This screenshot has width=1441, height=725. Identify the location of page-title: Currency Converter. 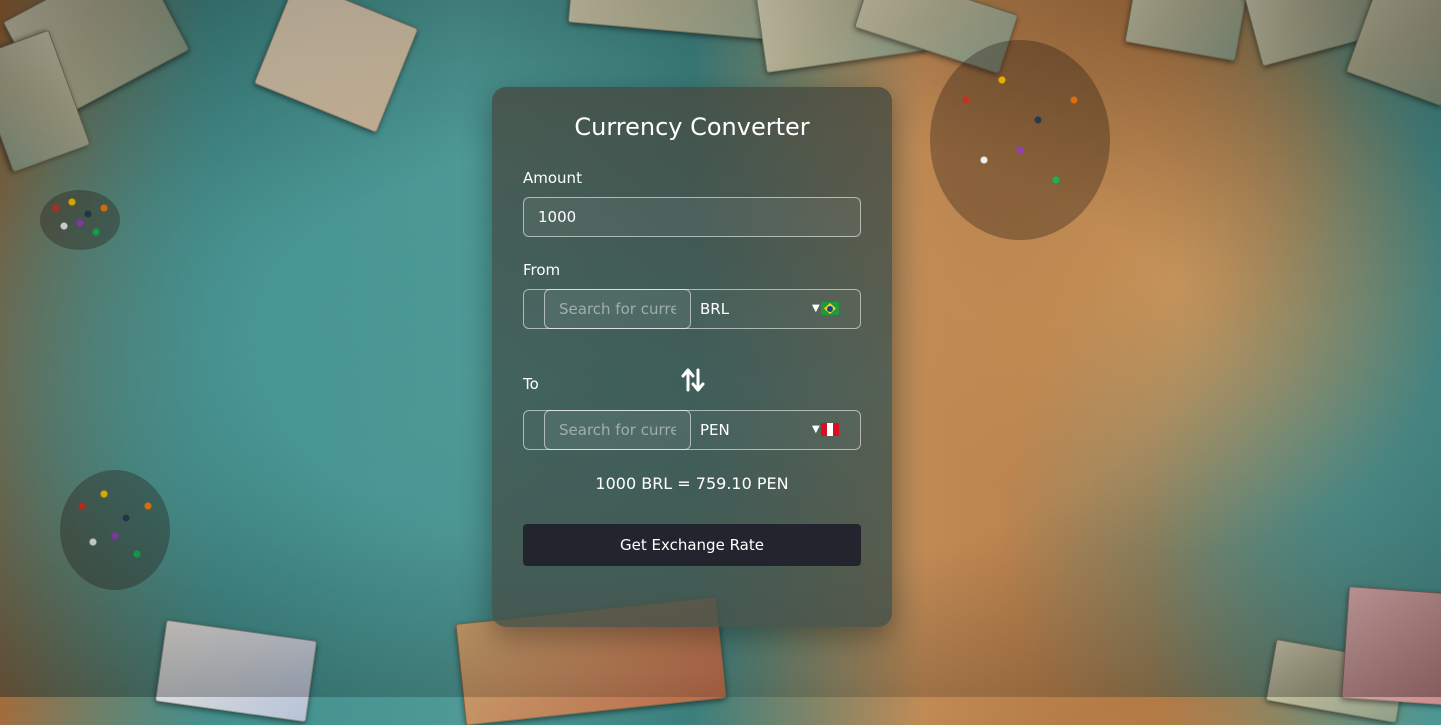
(692, 127).